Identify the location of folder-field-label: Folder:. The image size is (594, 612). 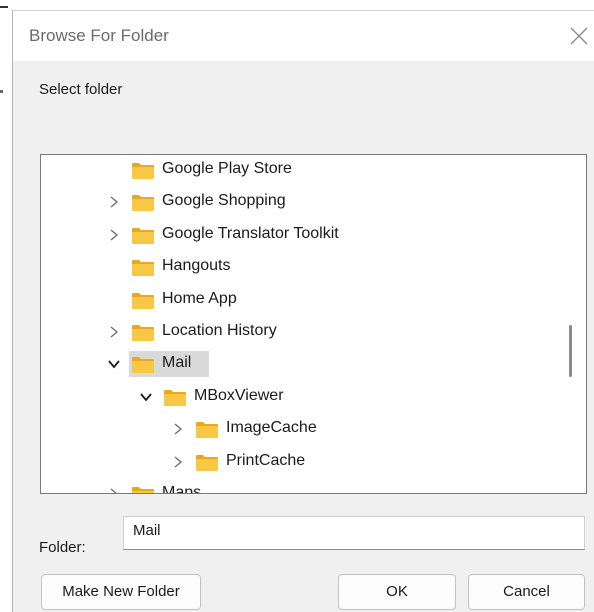
(62, 547).